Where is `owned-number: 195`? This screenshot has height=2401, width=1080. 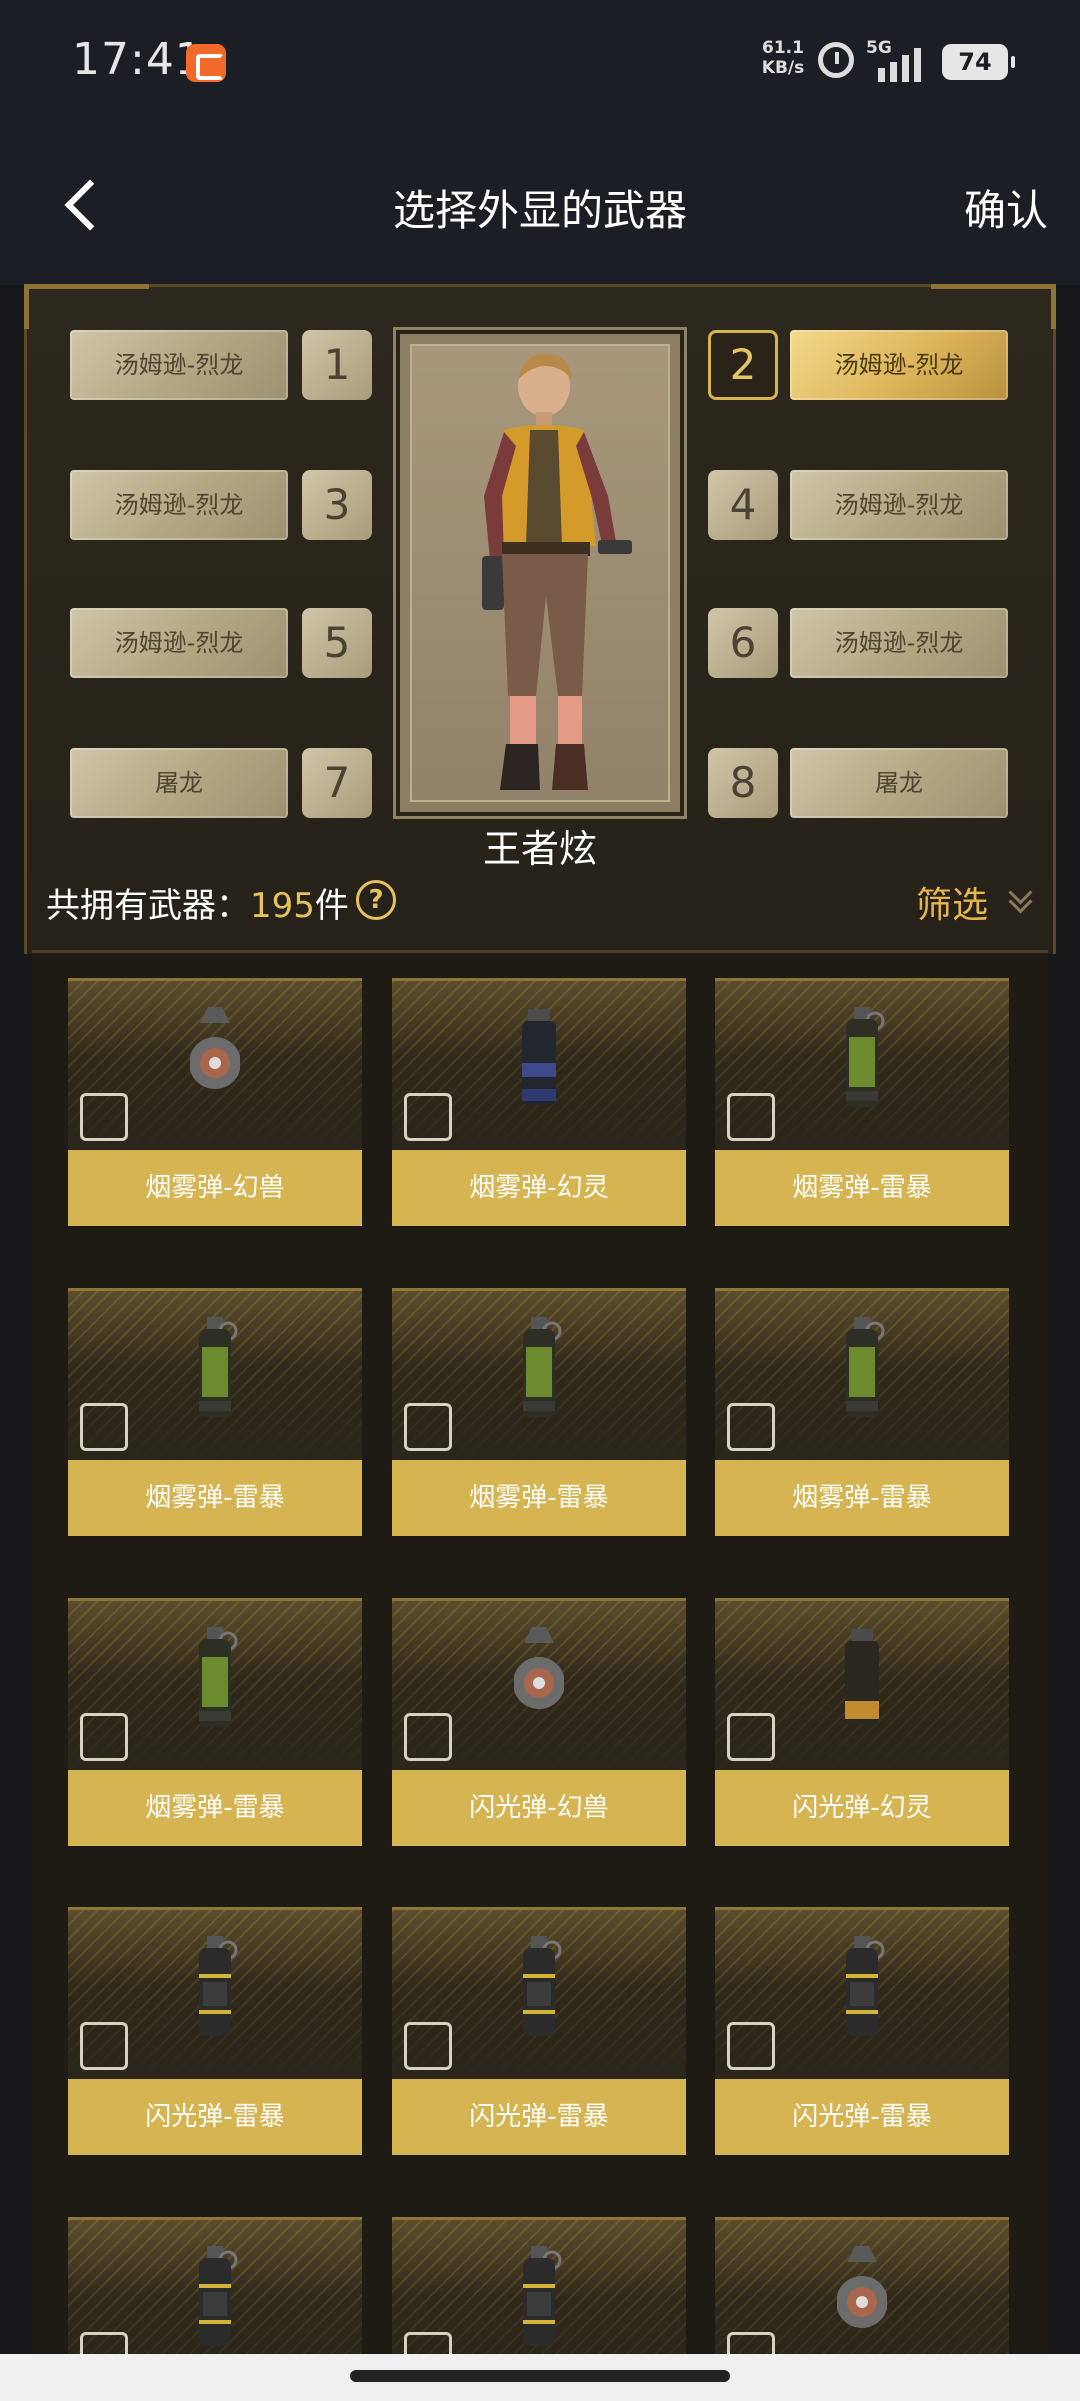
owned-number: 195 is located at coordinates (282, 906).